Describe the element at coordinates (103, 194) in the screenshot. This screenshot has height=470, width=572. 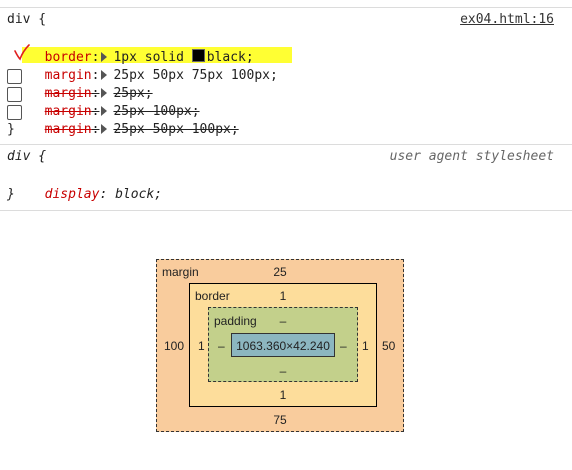
I see `declaration-display: display: block;` at that location.